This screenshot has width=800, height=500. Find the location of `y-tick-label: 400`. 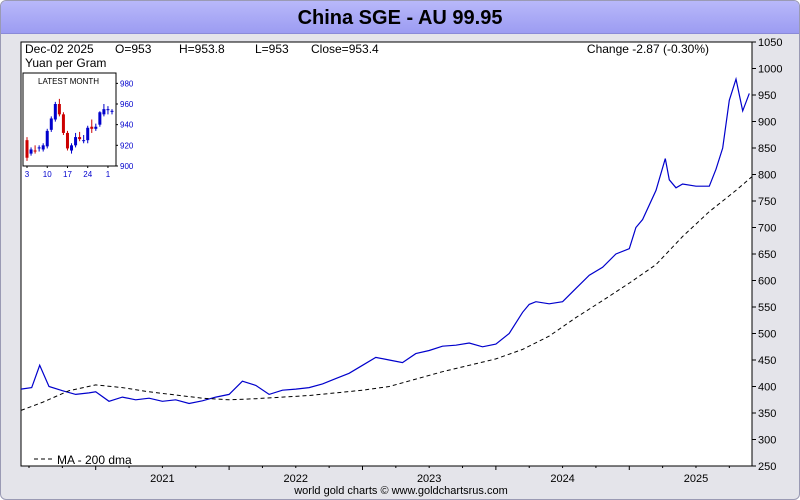

y-tick-label: 400 is located at coordinates (767, 388).